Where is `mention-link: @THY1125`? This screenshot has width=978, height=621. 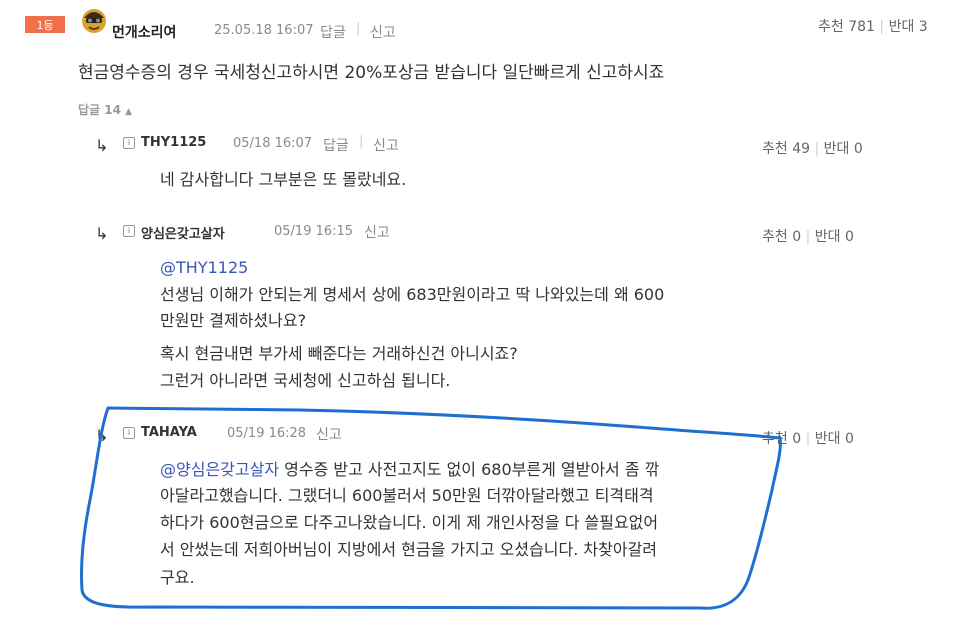
mention-link: @THY1125 is located at coordinates (204, 267).